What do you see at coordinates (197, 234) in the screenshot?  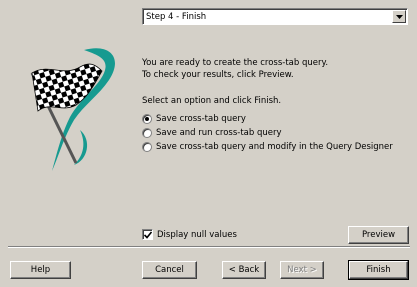 I see `display-null-label: Display null values` at bounding box center [197, 234].